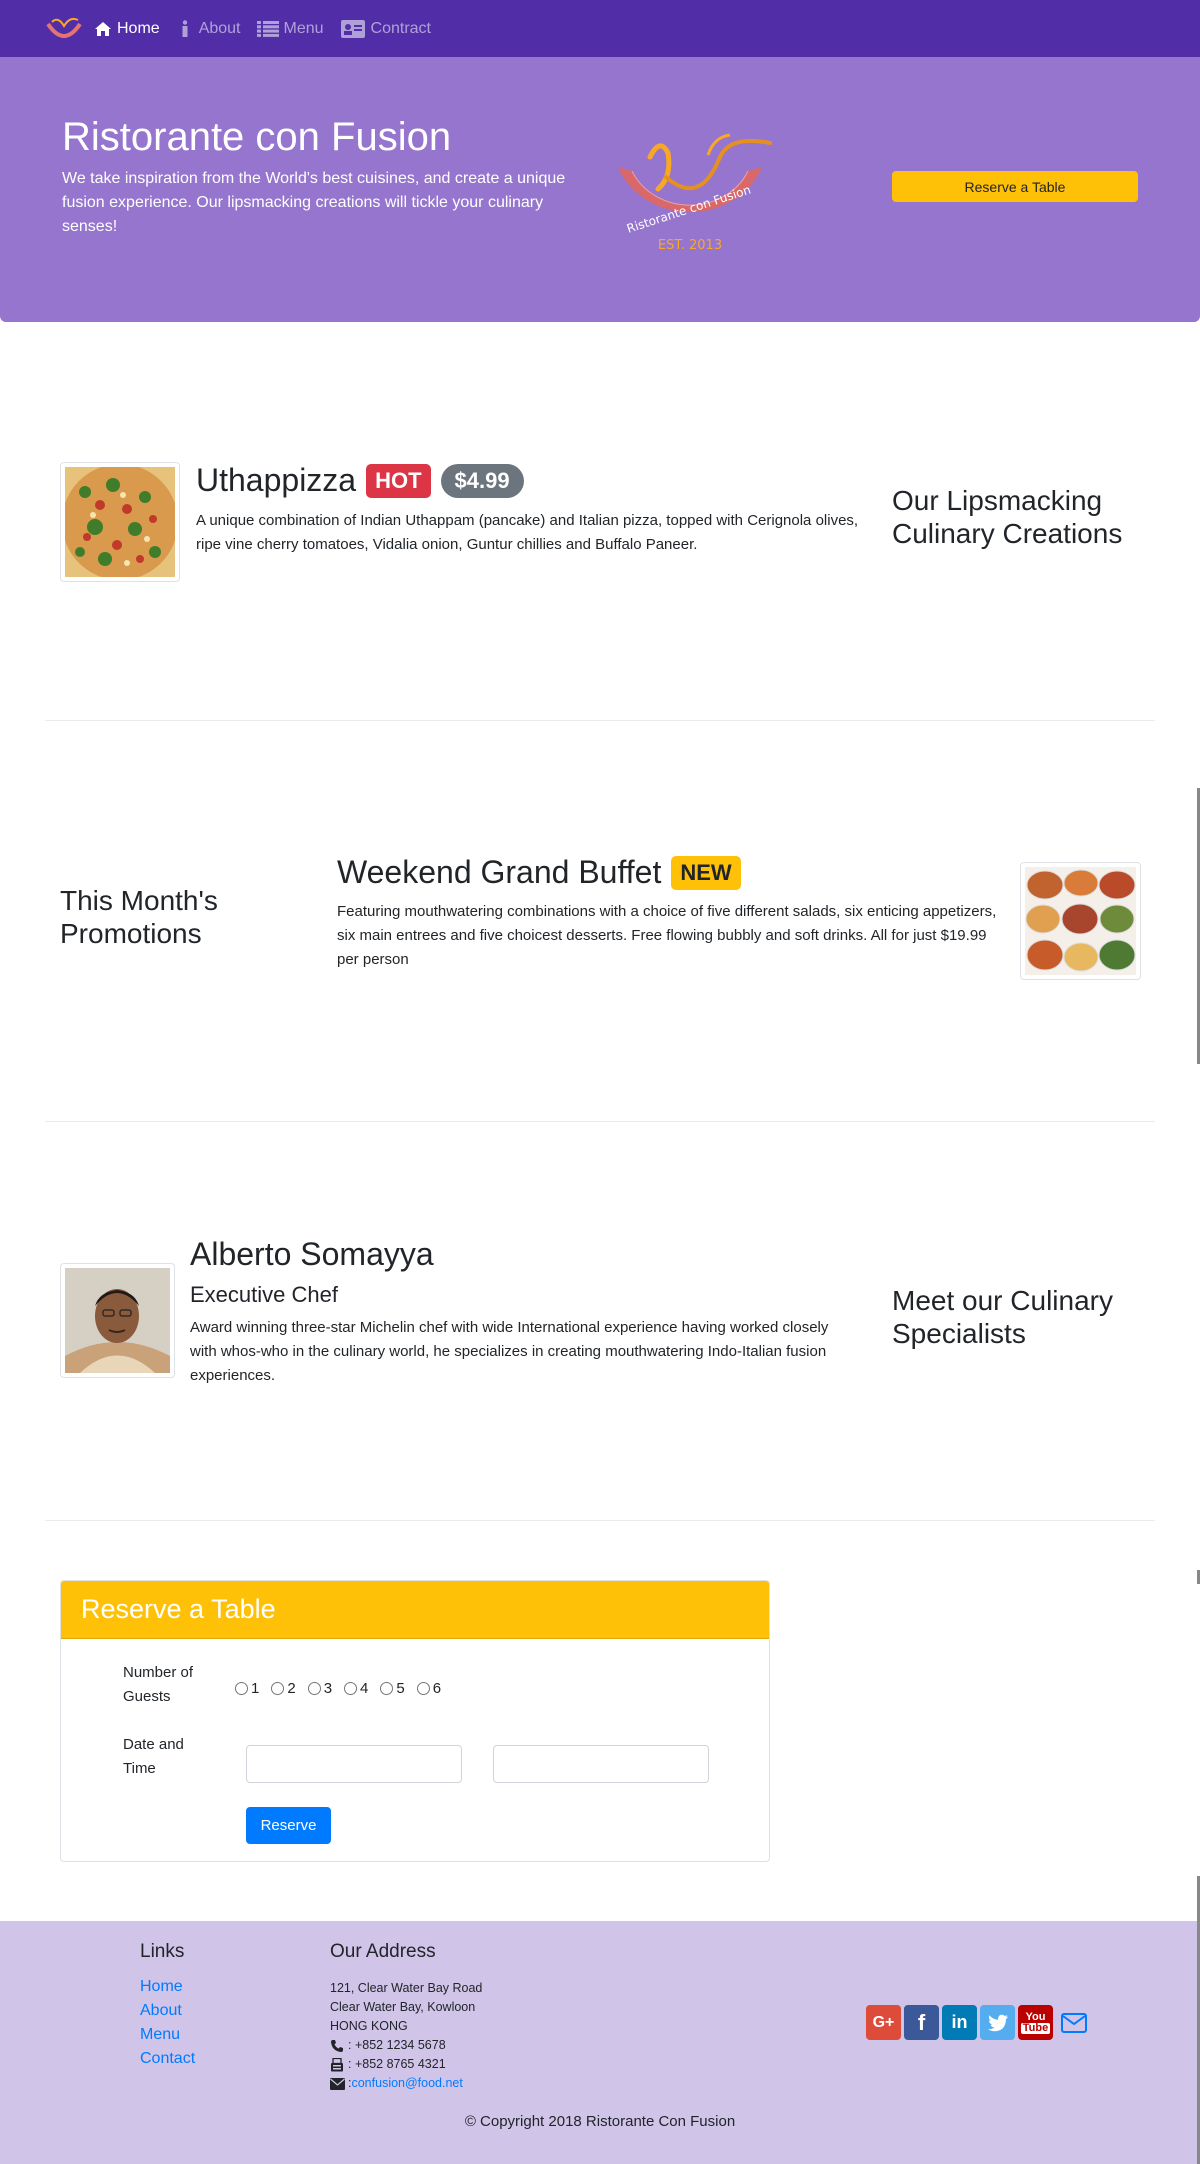 Image resolution: width=1200 pixels, height=2164 pixels. I want to click on fax-row: : +852 8765 4321, so click(406, 2064).